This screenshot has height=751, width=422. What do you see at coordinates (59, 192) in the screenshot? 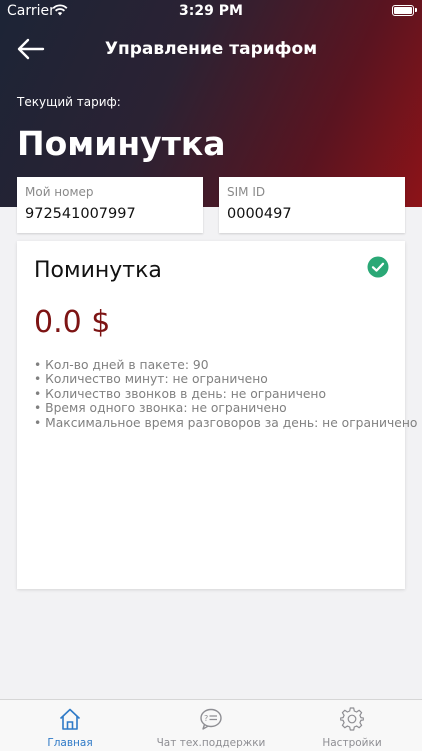
I see `my-number-label: Мой номер` at bounding box center [59, 192].